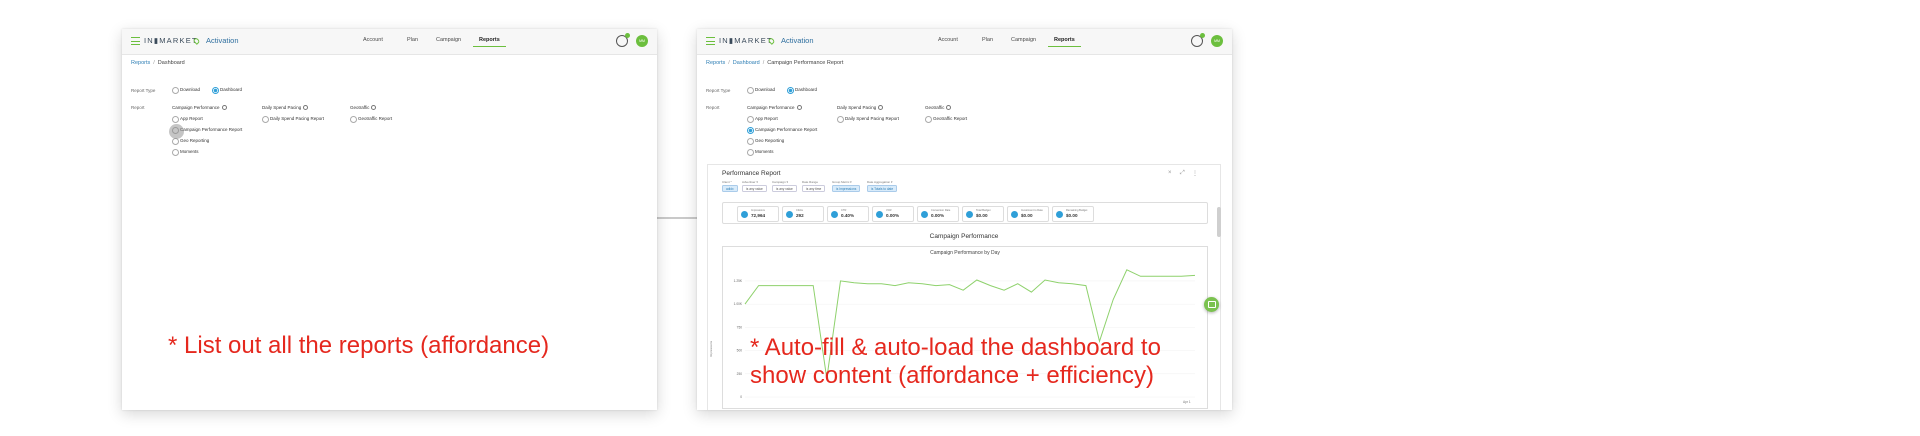 This screenshot has width=1920, height=436. Describe the element at coordinates (848, 215) in the screenshot. I see `kpi-value: 0.40%` at that location.